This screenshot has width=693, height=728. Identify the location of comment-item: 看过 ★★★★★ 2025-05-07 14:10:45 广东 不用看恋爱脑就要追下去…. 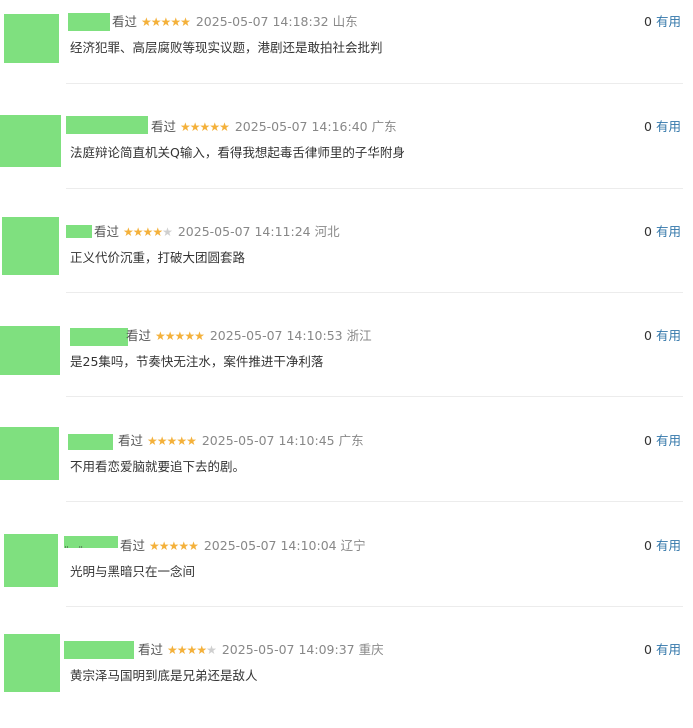
(346, 468).